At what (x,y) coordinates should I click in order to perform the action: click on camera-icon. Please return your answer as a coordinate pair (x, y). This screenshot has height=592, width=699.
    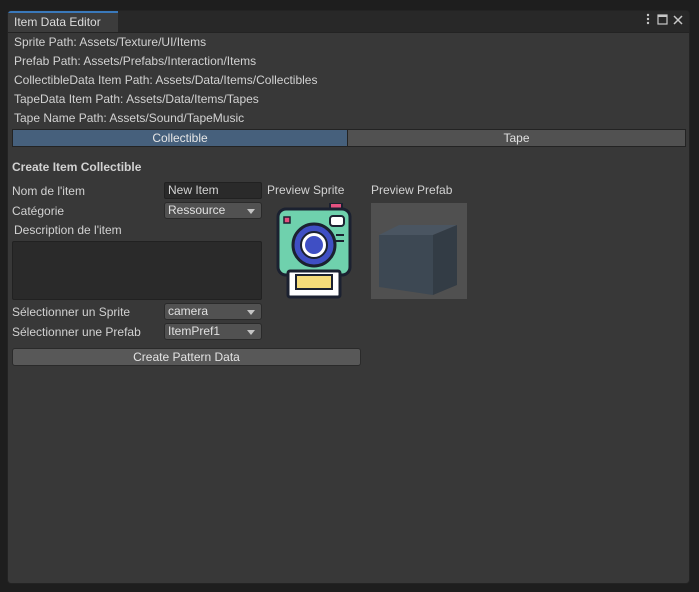
    Looking at the image, I should click on (314, 250).